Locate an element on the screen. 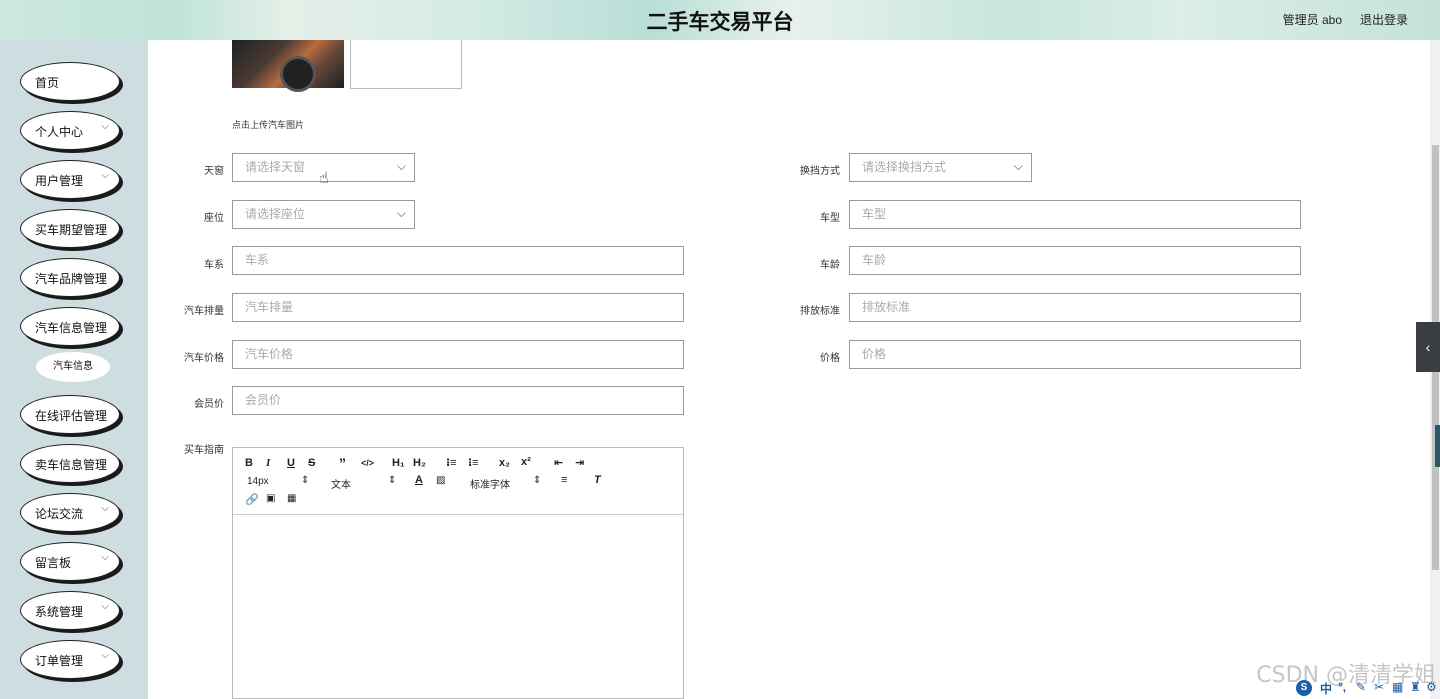 Image resolution: width=1440 pixels, height=699 pixels. seats-label: 座位 is located at coordinates (214, 218).